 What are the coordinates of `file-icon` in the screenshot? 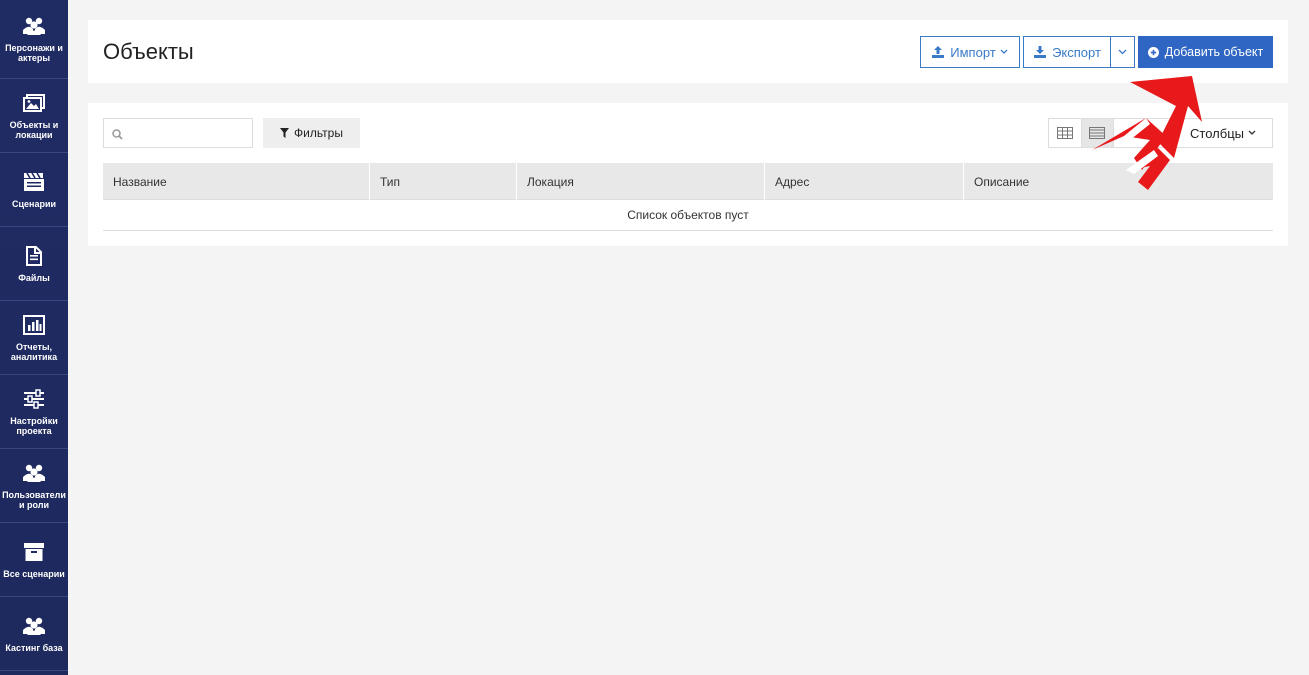 It's located at (34, 256).